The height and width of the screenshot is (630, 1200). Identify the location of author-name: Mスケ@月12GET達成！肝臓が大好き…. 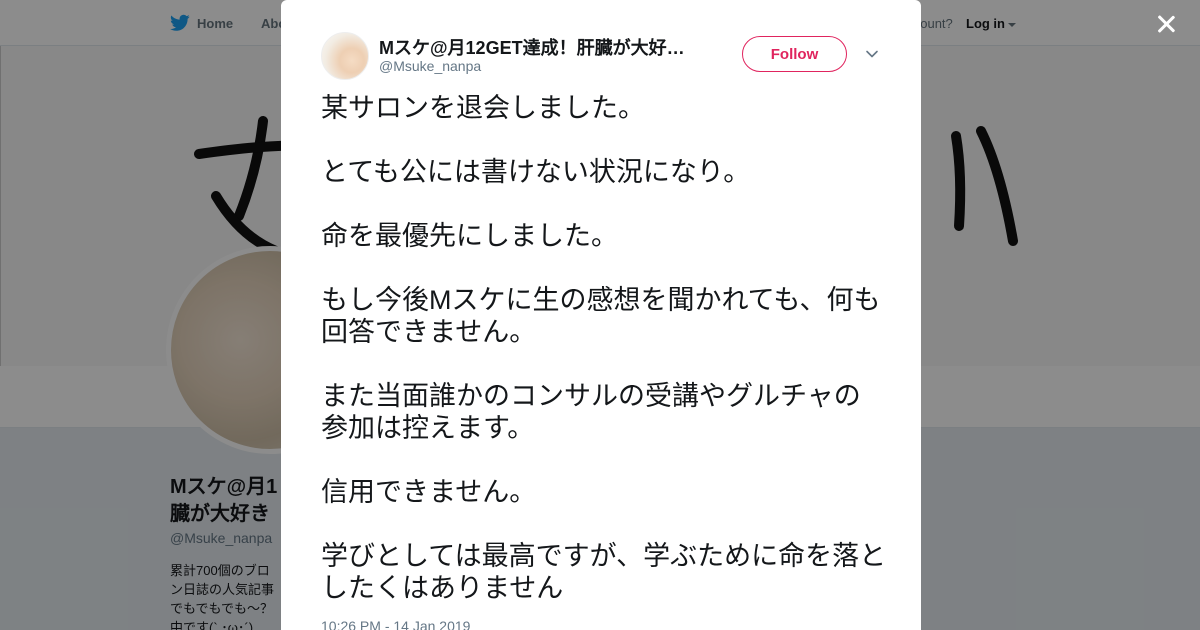
(539, 47).